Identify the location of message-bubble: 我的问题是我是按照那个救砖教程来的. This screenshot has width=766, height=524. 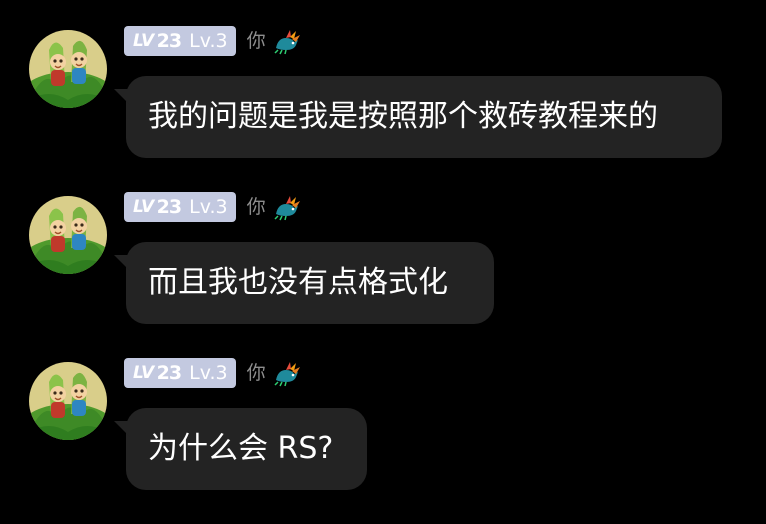
(418, 117).